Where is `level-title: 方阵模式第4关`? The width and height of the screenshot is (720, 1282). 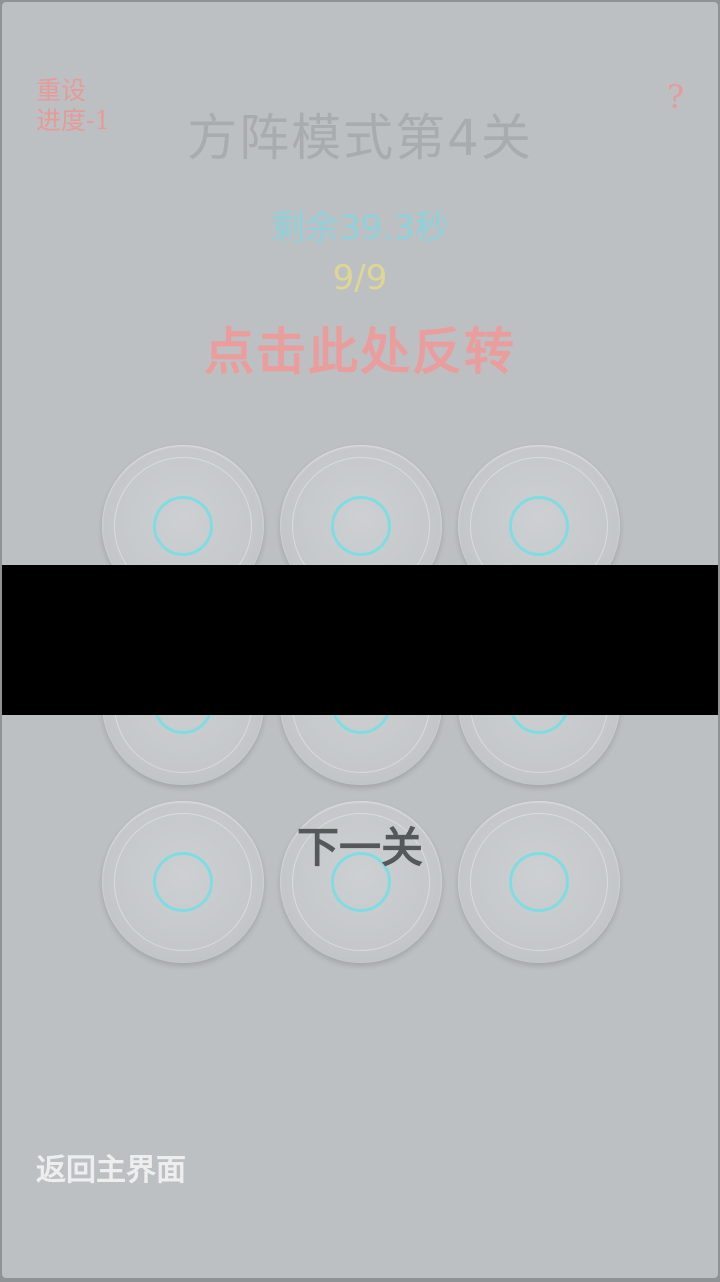 level-title: 方阵模式第4关 is located at coordinates (360, 138).